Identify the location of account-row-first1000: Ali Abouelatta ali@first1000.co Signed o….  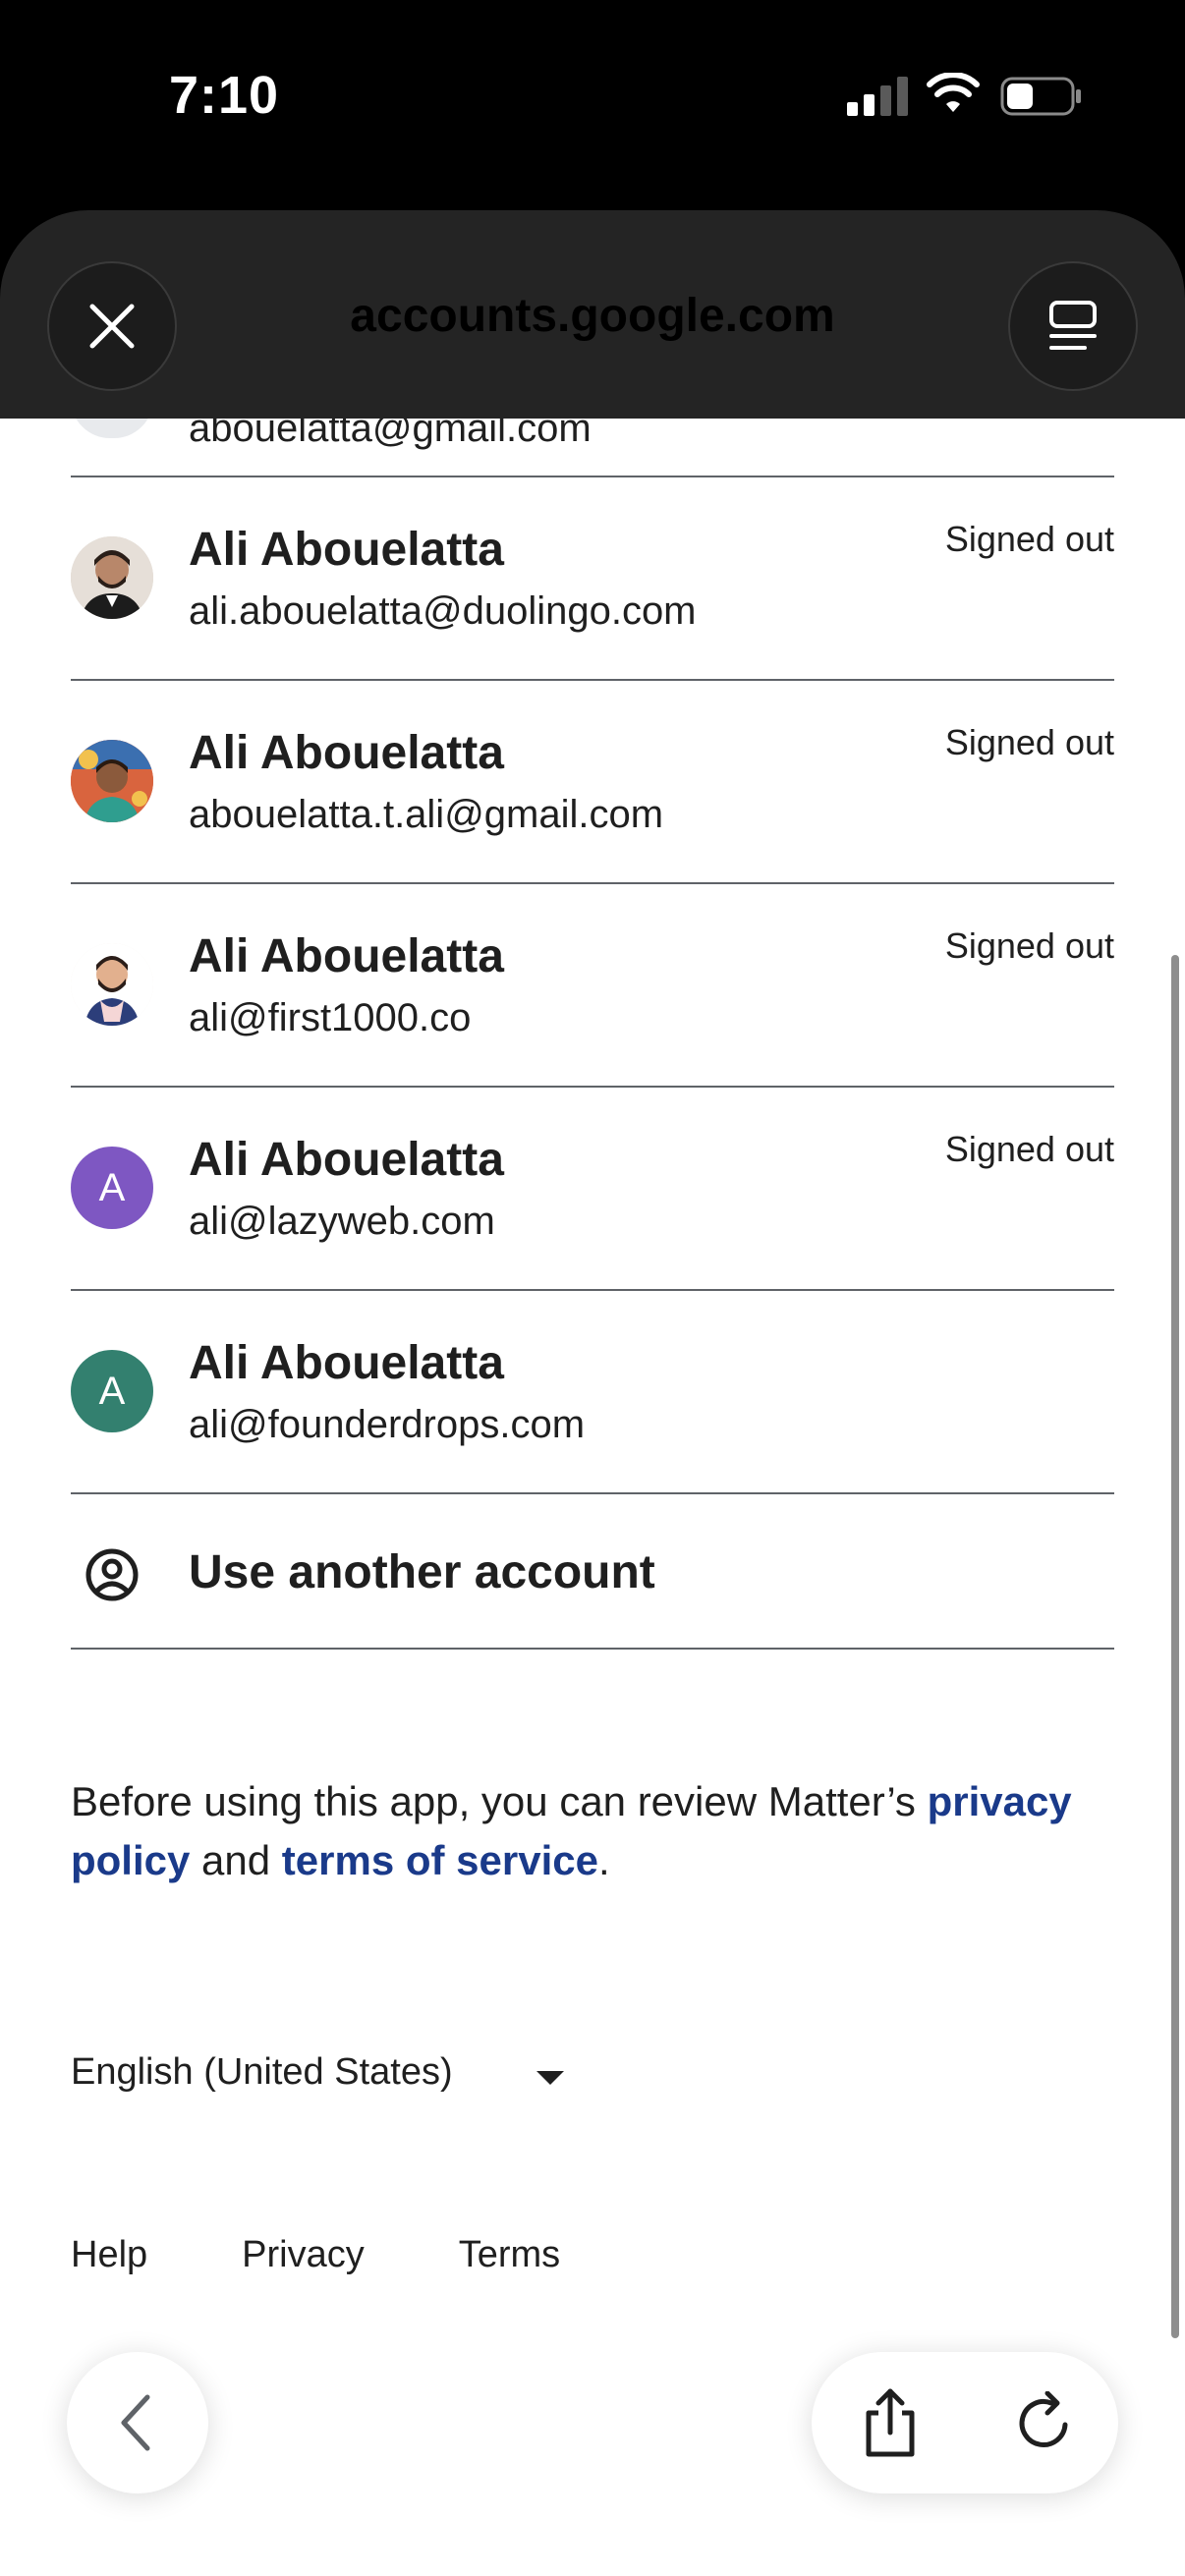
(592, 986).